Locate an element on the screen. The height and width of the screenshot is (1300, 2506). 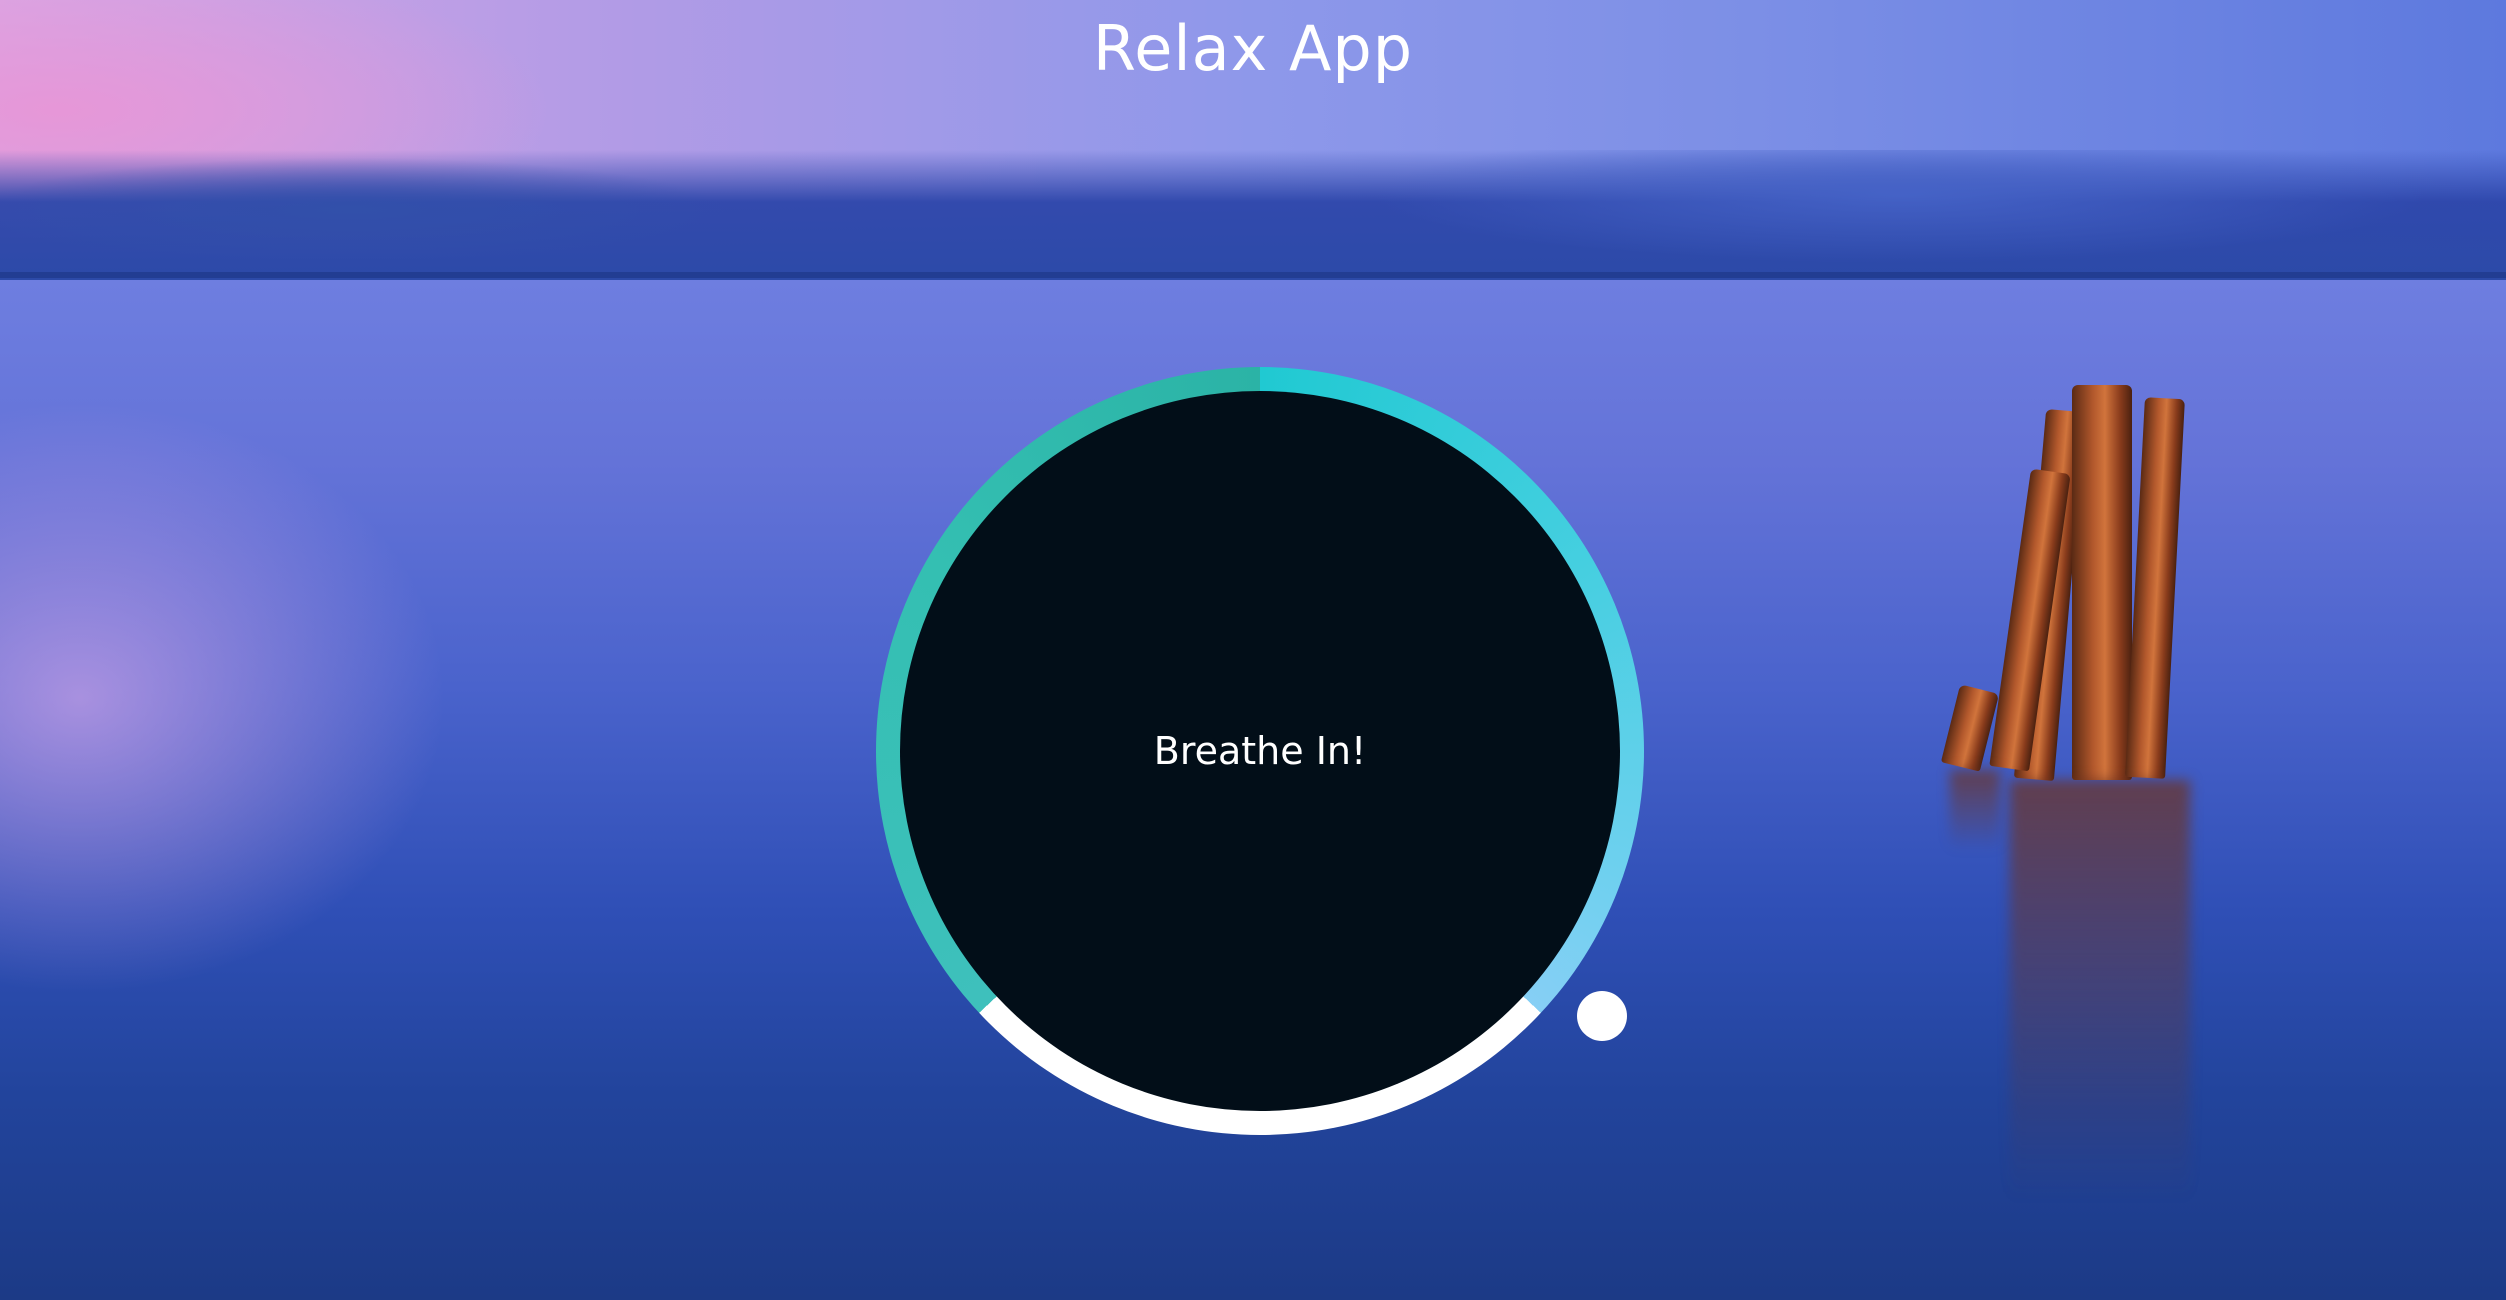
app-title: Relax App is located at coordinates (1253, 48).